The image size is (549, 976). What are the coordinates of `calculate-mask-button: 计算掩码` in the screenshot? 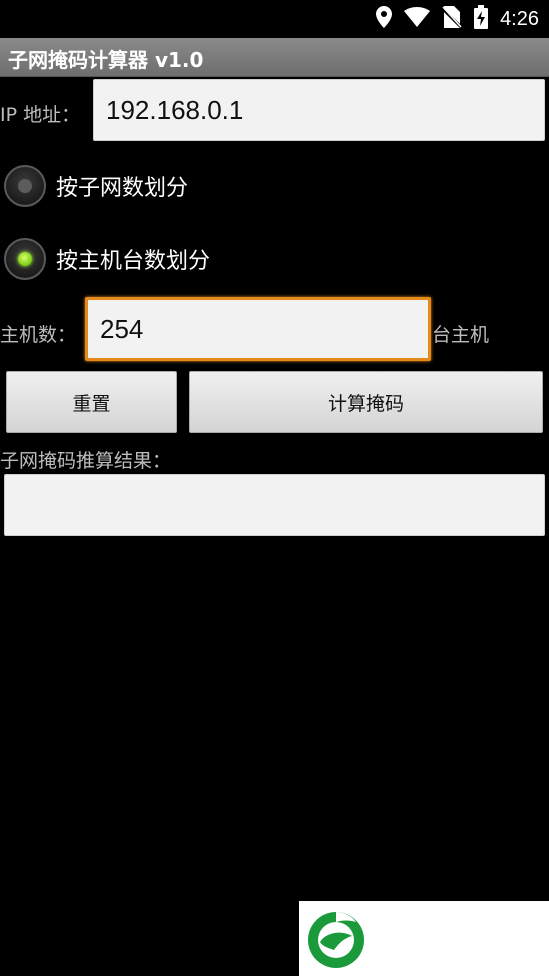 It's located at (366, 402).